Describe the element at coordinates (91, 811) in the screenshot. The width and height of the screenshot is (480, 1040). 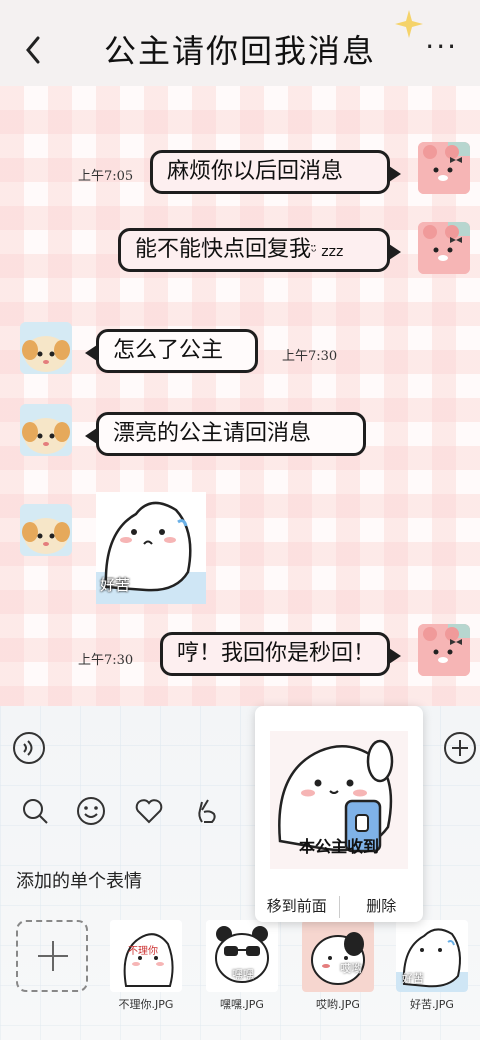
I see `emoji-icon` at that location.